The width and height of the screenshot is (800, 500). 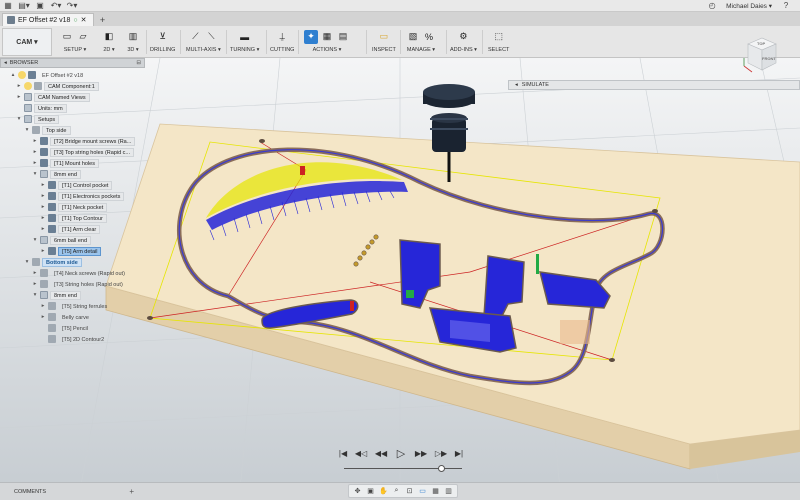 What do you see at coordinates (71, 251) in the screenshot?
I see `tree-node-operation-selected: ▸ [T5] Arm detail` at bounding box center [71, 251].